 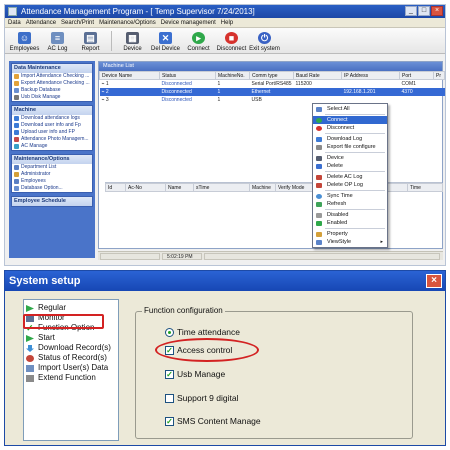 I want to click on cell-port: 4370, so click(x=416, y=91).